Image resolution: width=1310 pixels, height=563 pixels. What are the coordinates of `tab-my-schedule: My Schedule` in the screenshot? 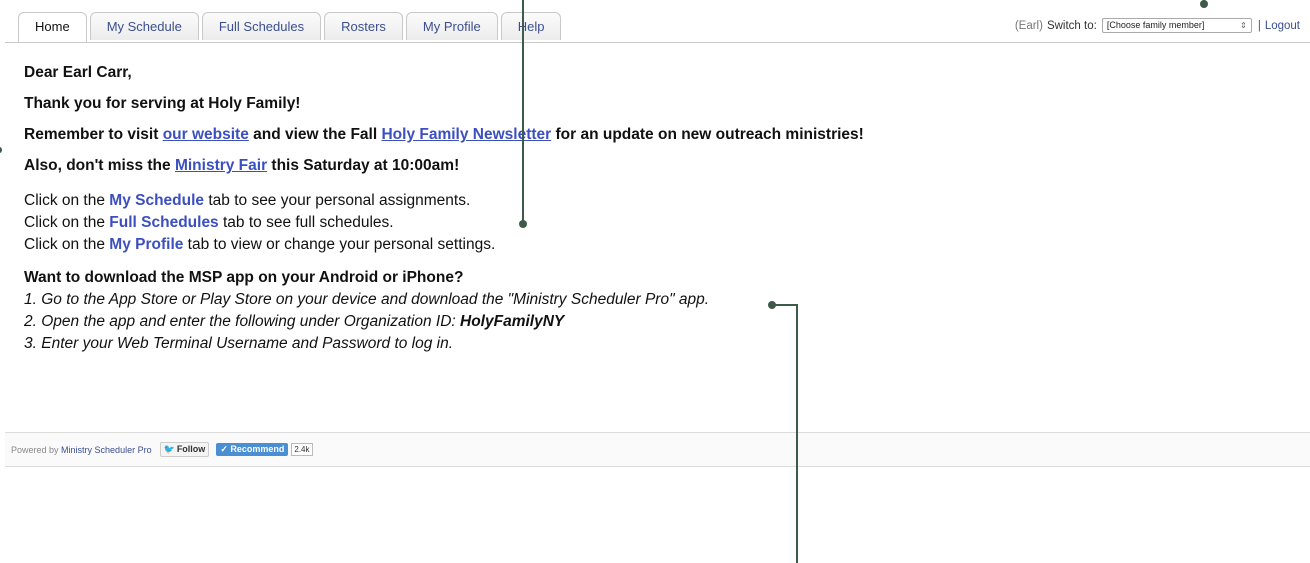 It's located at (144, 26).